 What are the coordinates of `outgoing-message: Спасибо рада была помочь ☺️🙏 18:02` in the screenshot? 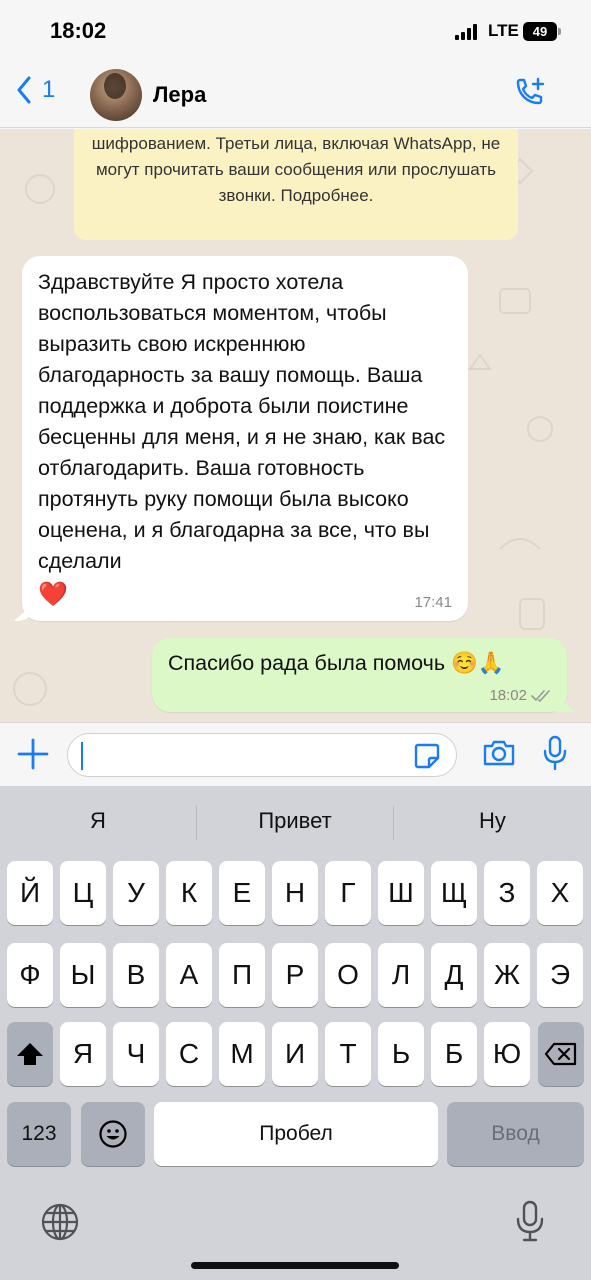 It's located at (359, 675).